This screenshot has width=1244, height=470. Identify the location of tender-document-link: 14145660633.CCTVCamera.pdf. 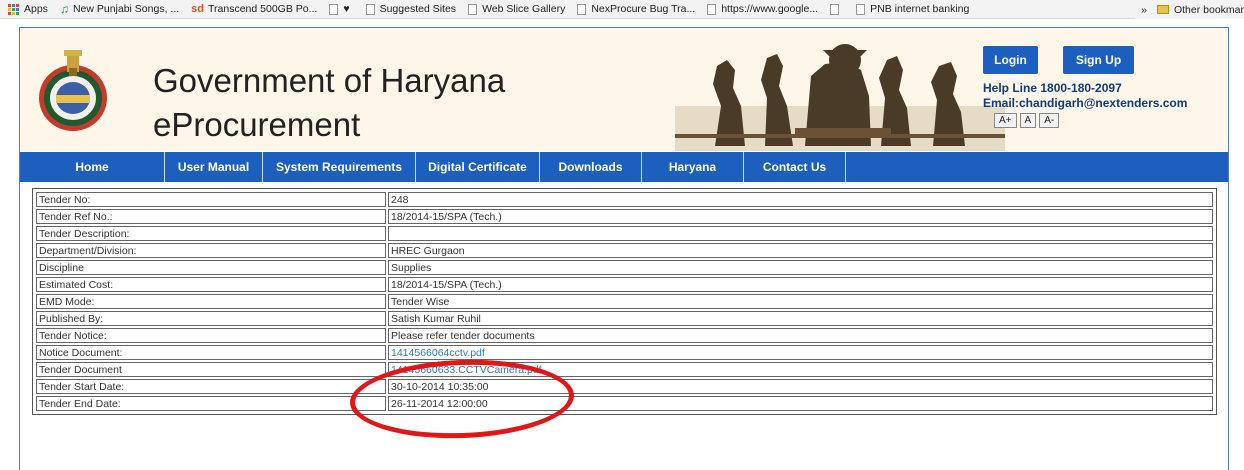
(466, 370).